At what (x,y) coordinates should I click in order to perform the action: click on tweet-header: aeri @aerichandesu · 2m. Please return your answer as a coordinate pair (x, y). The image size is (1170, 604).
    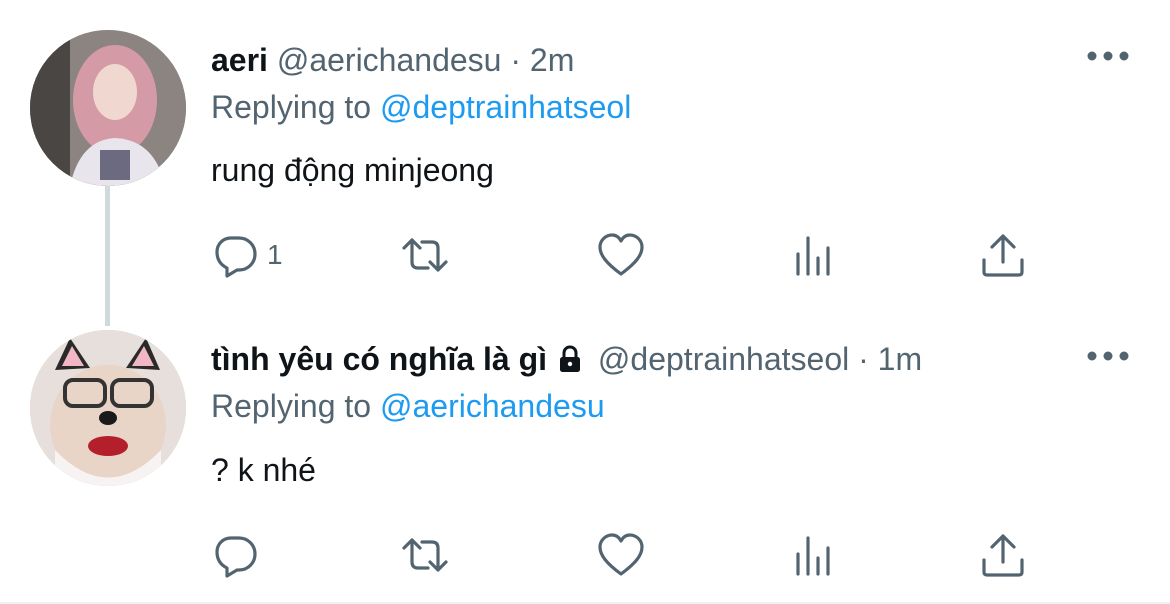
    Looking at the image, I should click on (392, 60).